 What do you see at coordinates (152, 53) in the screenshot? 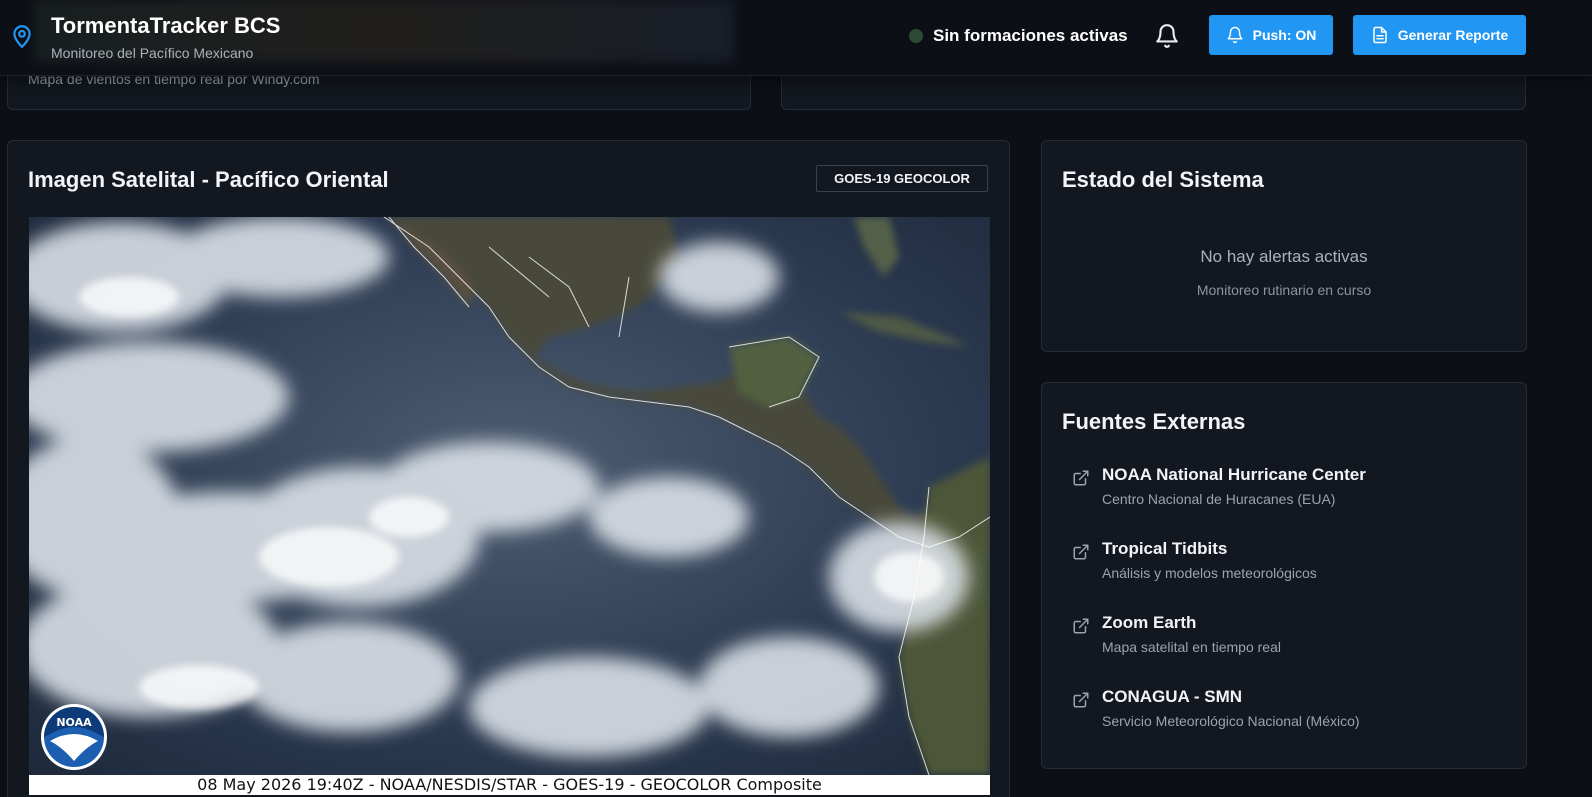
I see `app-subtitle: Monitoreo del Pacífico Mexicano` at bounding box center [152, 53].